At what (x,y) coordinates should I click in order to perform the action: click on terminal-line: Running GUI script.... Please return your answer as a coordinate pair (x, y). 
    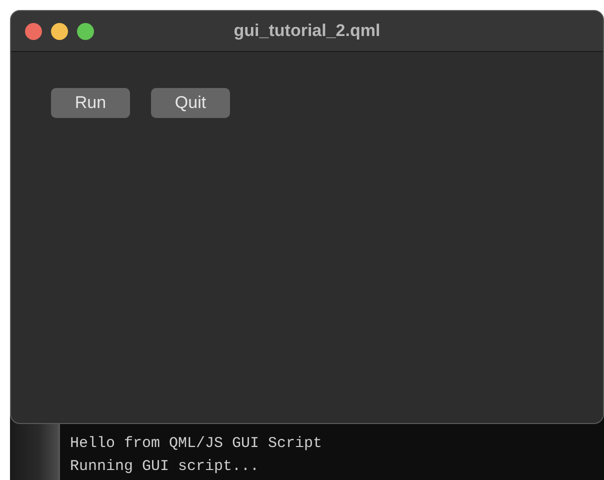
    Looking at the image, I should click on (165, 467).